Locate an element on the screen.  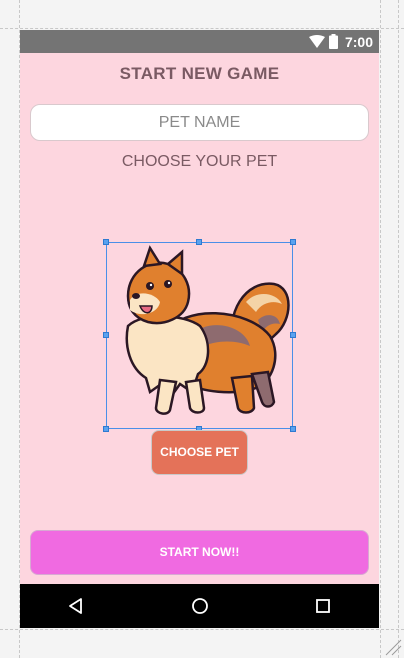
status-time: 7:00 is located at coordinates (358, 41).